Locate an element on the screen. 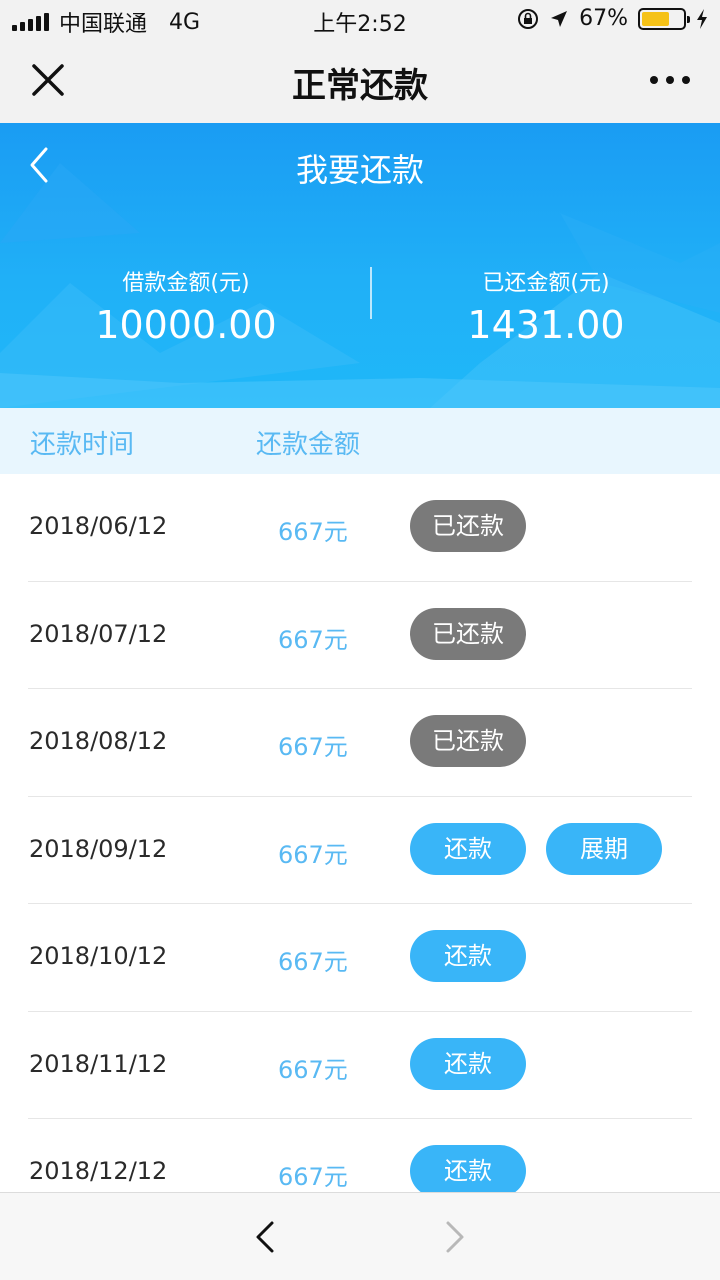 The image size is (720, 1280). row-date: 2018/07/12 is located at coordinates (98, 633).